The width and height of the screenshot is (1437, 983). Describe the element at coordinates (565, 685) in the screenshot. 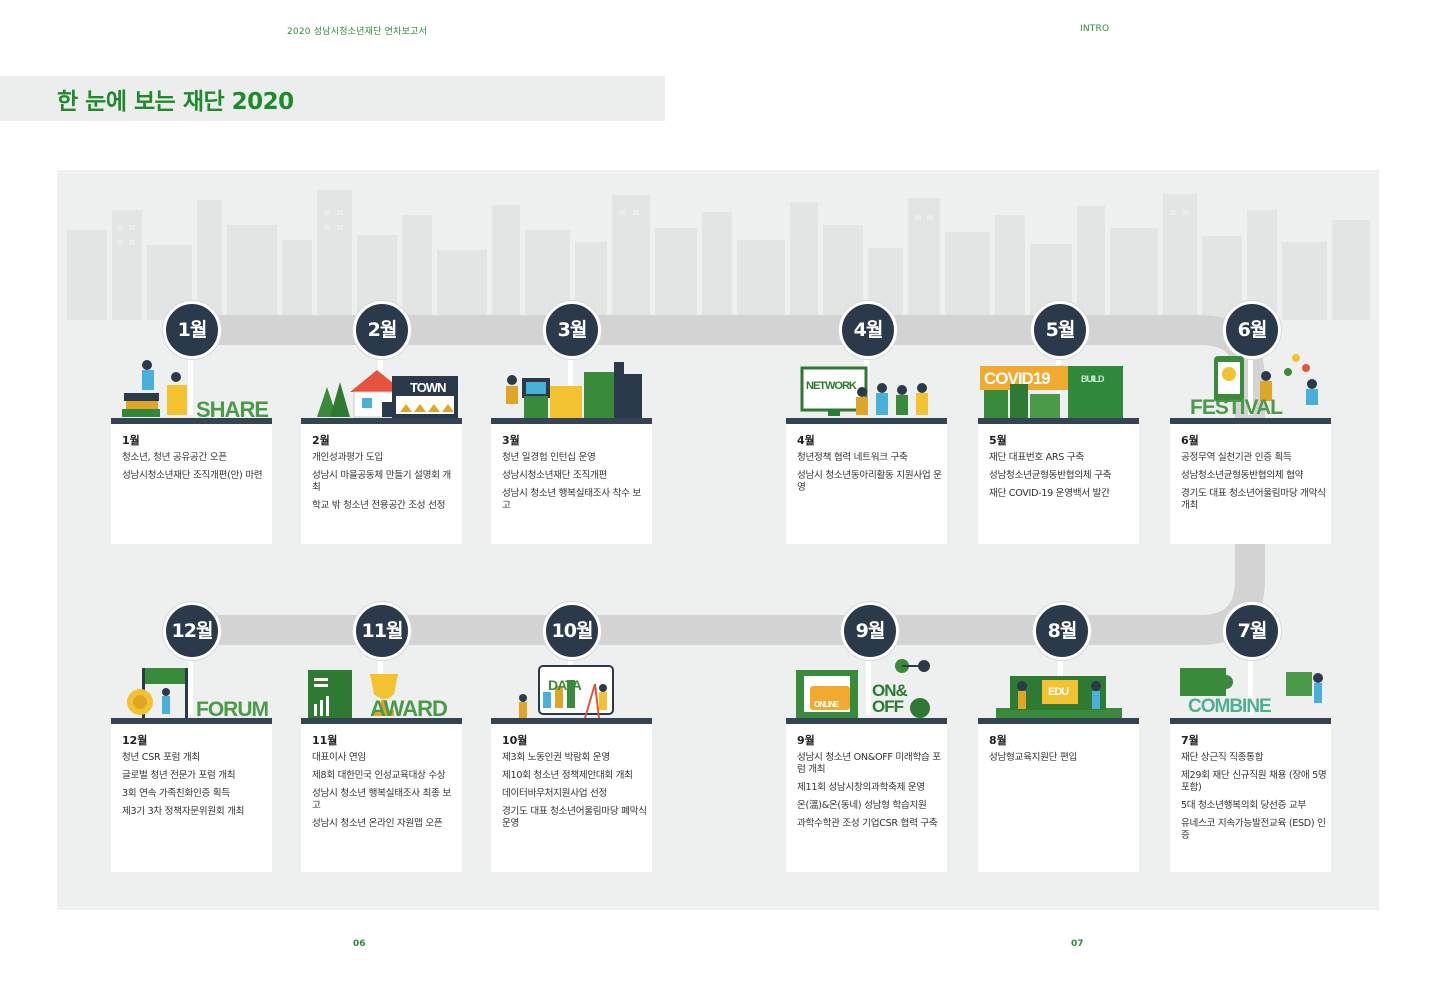

I see `data-word: DATA` at that location.